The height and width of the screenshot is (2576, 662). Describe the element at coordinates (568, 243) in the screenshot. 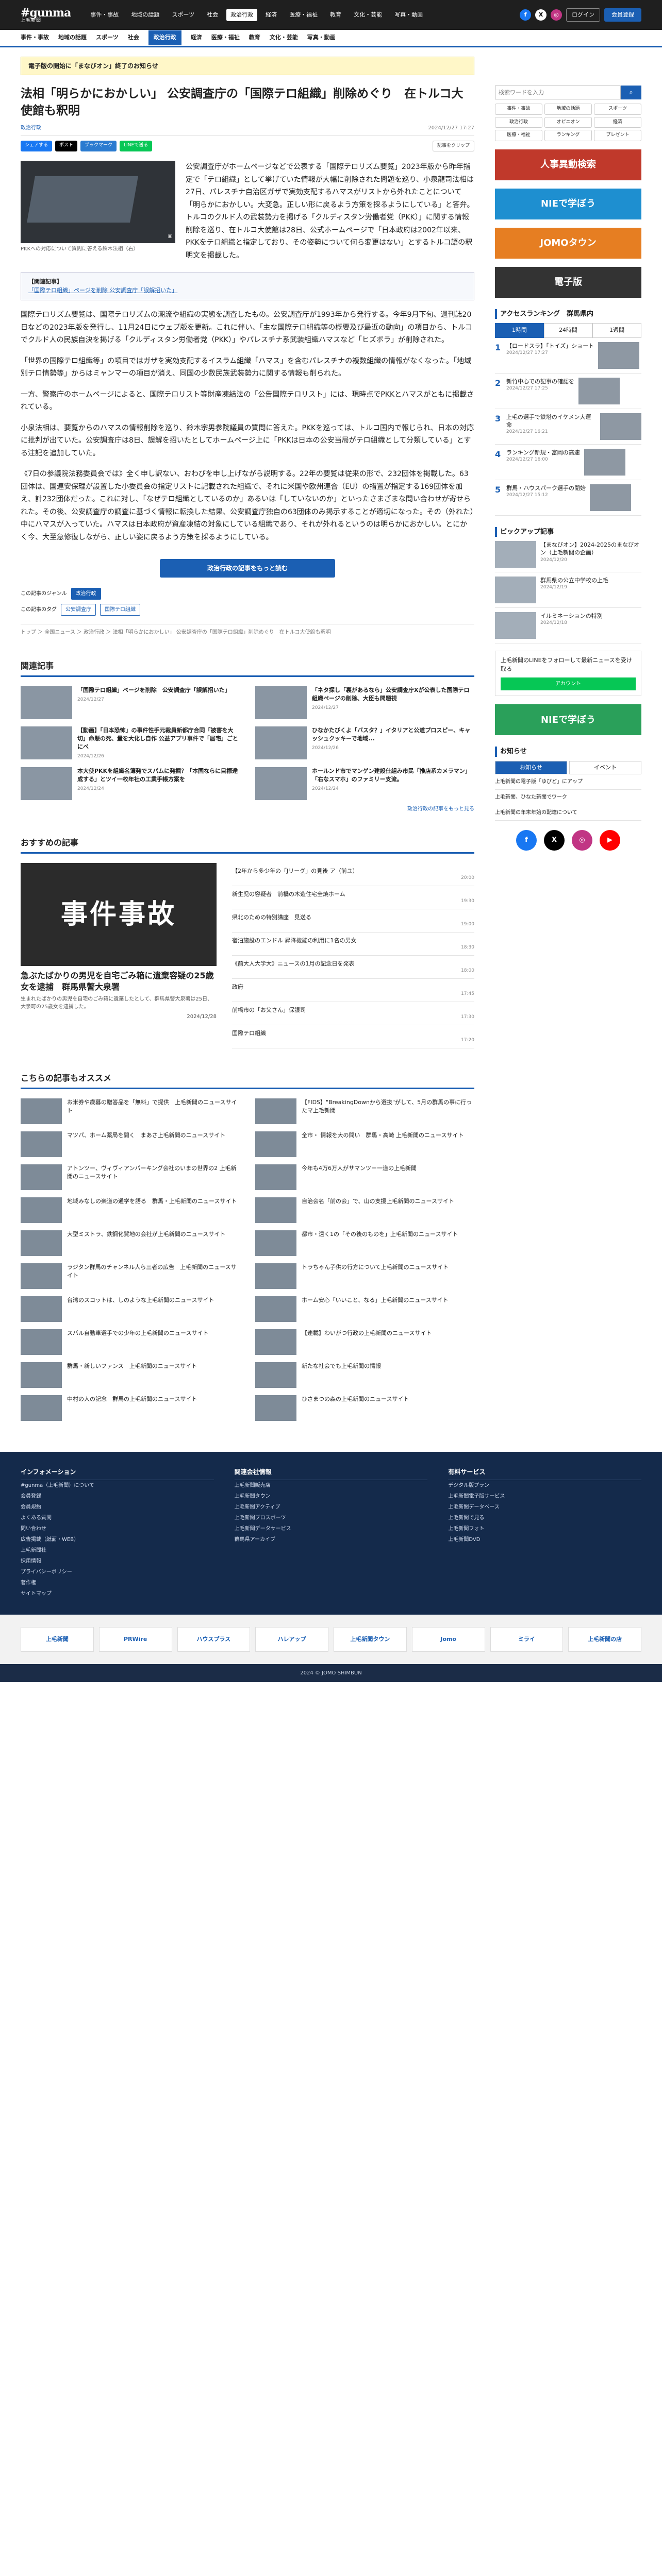

I see `ad-banner: JOMOタウン` at that location.